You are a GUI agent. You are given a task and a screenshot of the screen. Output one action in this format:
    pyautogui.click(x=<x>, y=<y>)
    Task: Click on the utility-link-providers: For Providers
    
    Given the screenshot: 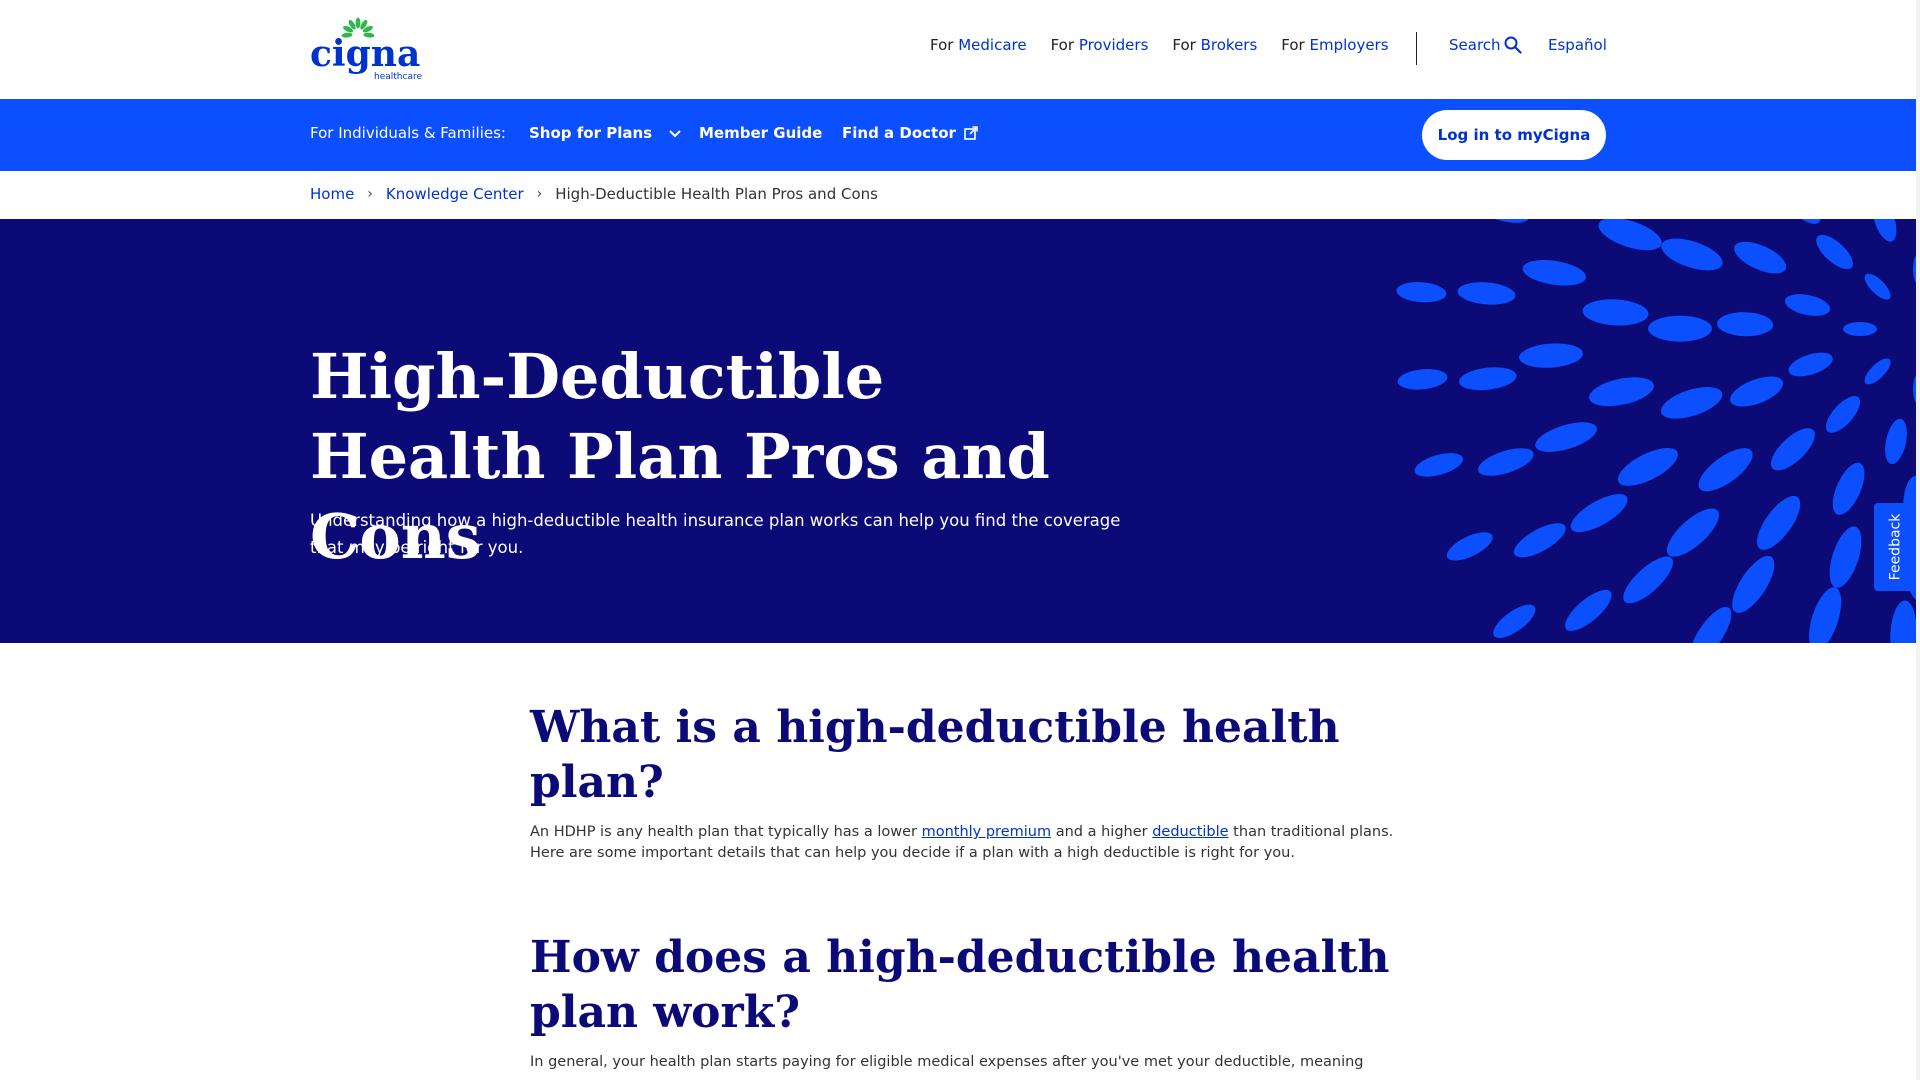 What is the action you would take?
    pyautogui.click(x=1100, y=45)
    